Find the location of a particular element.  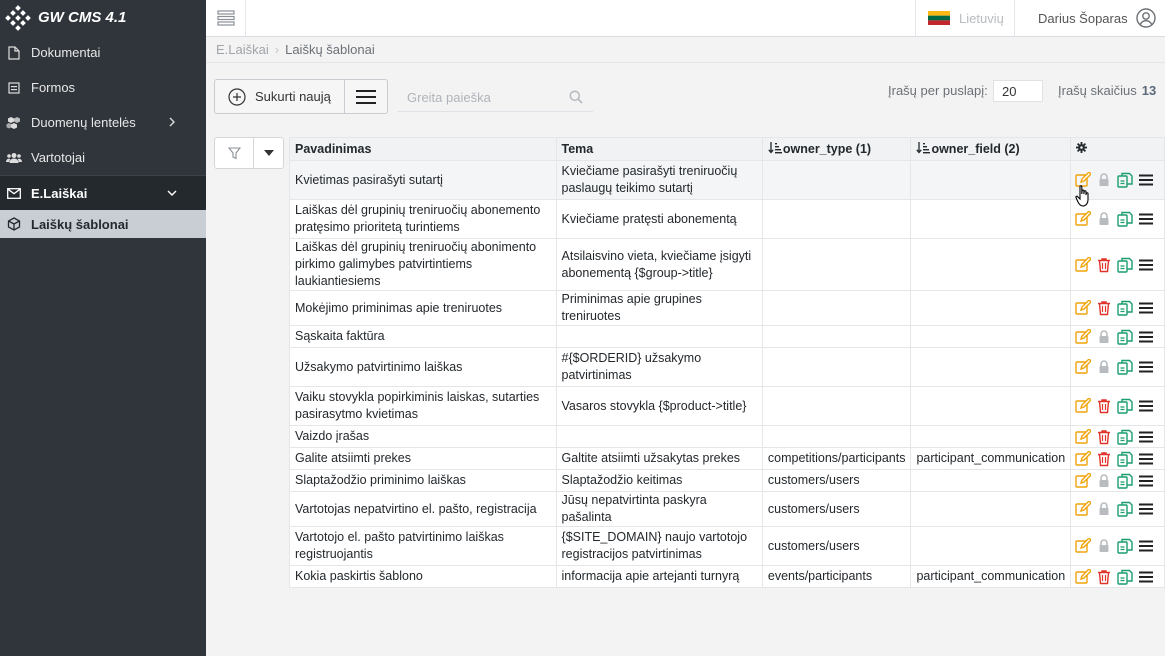

search-input is located at coordinates (482, 97).